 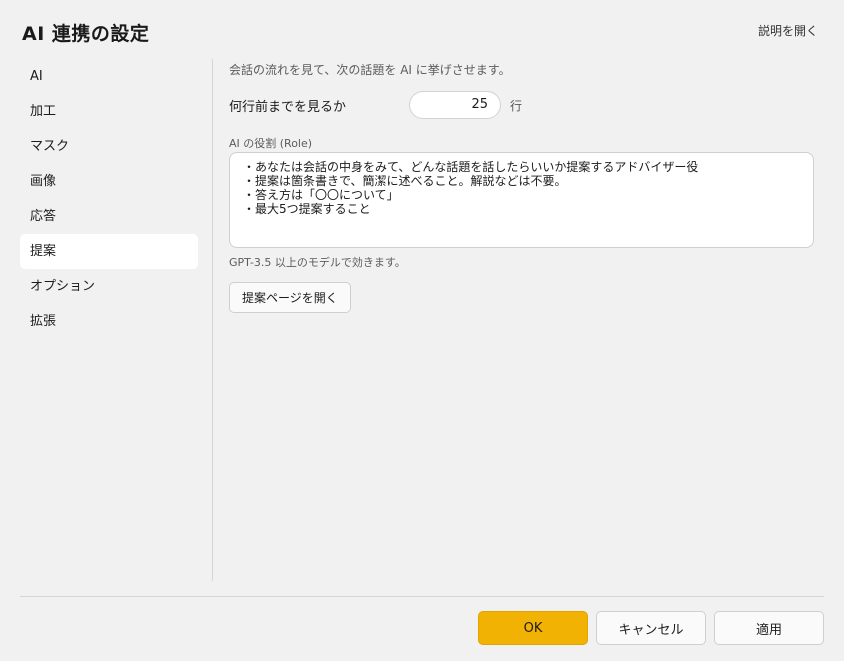 I want to click on sidebar-item-processing: 加工, so click(x=109, y=111).